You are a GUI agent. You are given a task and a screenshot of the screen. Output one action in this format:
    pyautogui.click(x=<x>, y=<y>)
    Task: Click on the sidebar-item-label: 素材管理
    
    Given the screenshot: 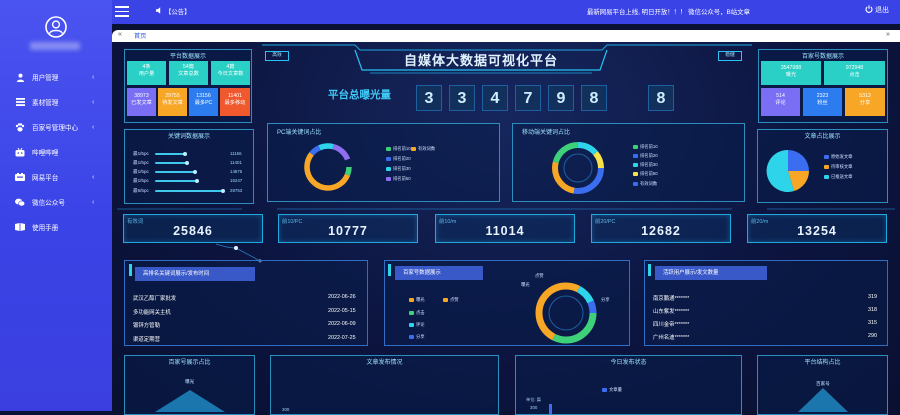 What is the action you would take?
    pyautogui.click(x=45, y=103)
    